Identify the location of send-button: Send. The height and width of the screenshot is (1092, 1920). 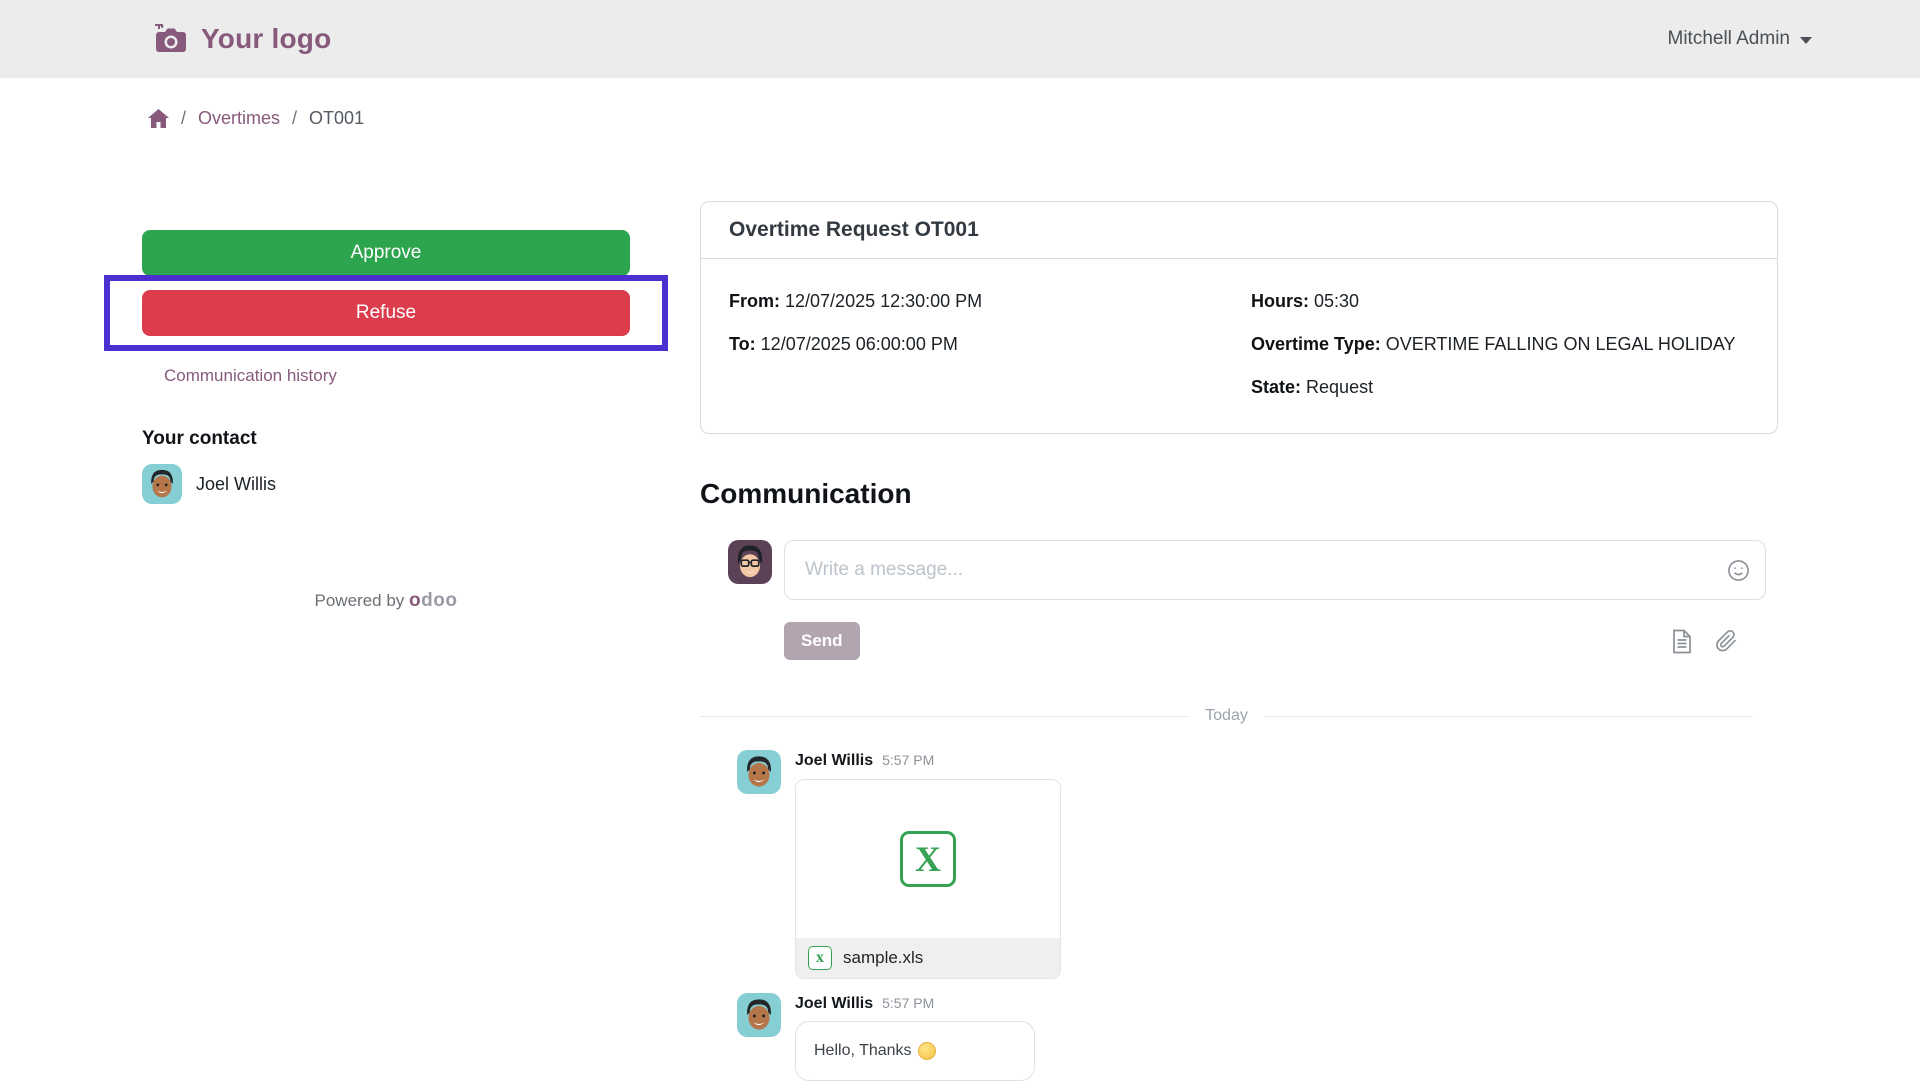
(822, 641).